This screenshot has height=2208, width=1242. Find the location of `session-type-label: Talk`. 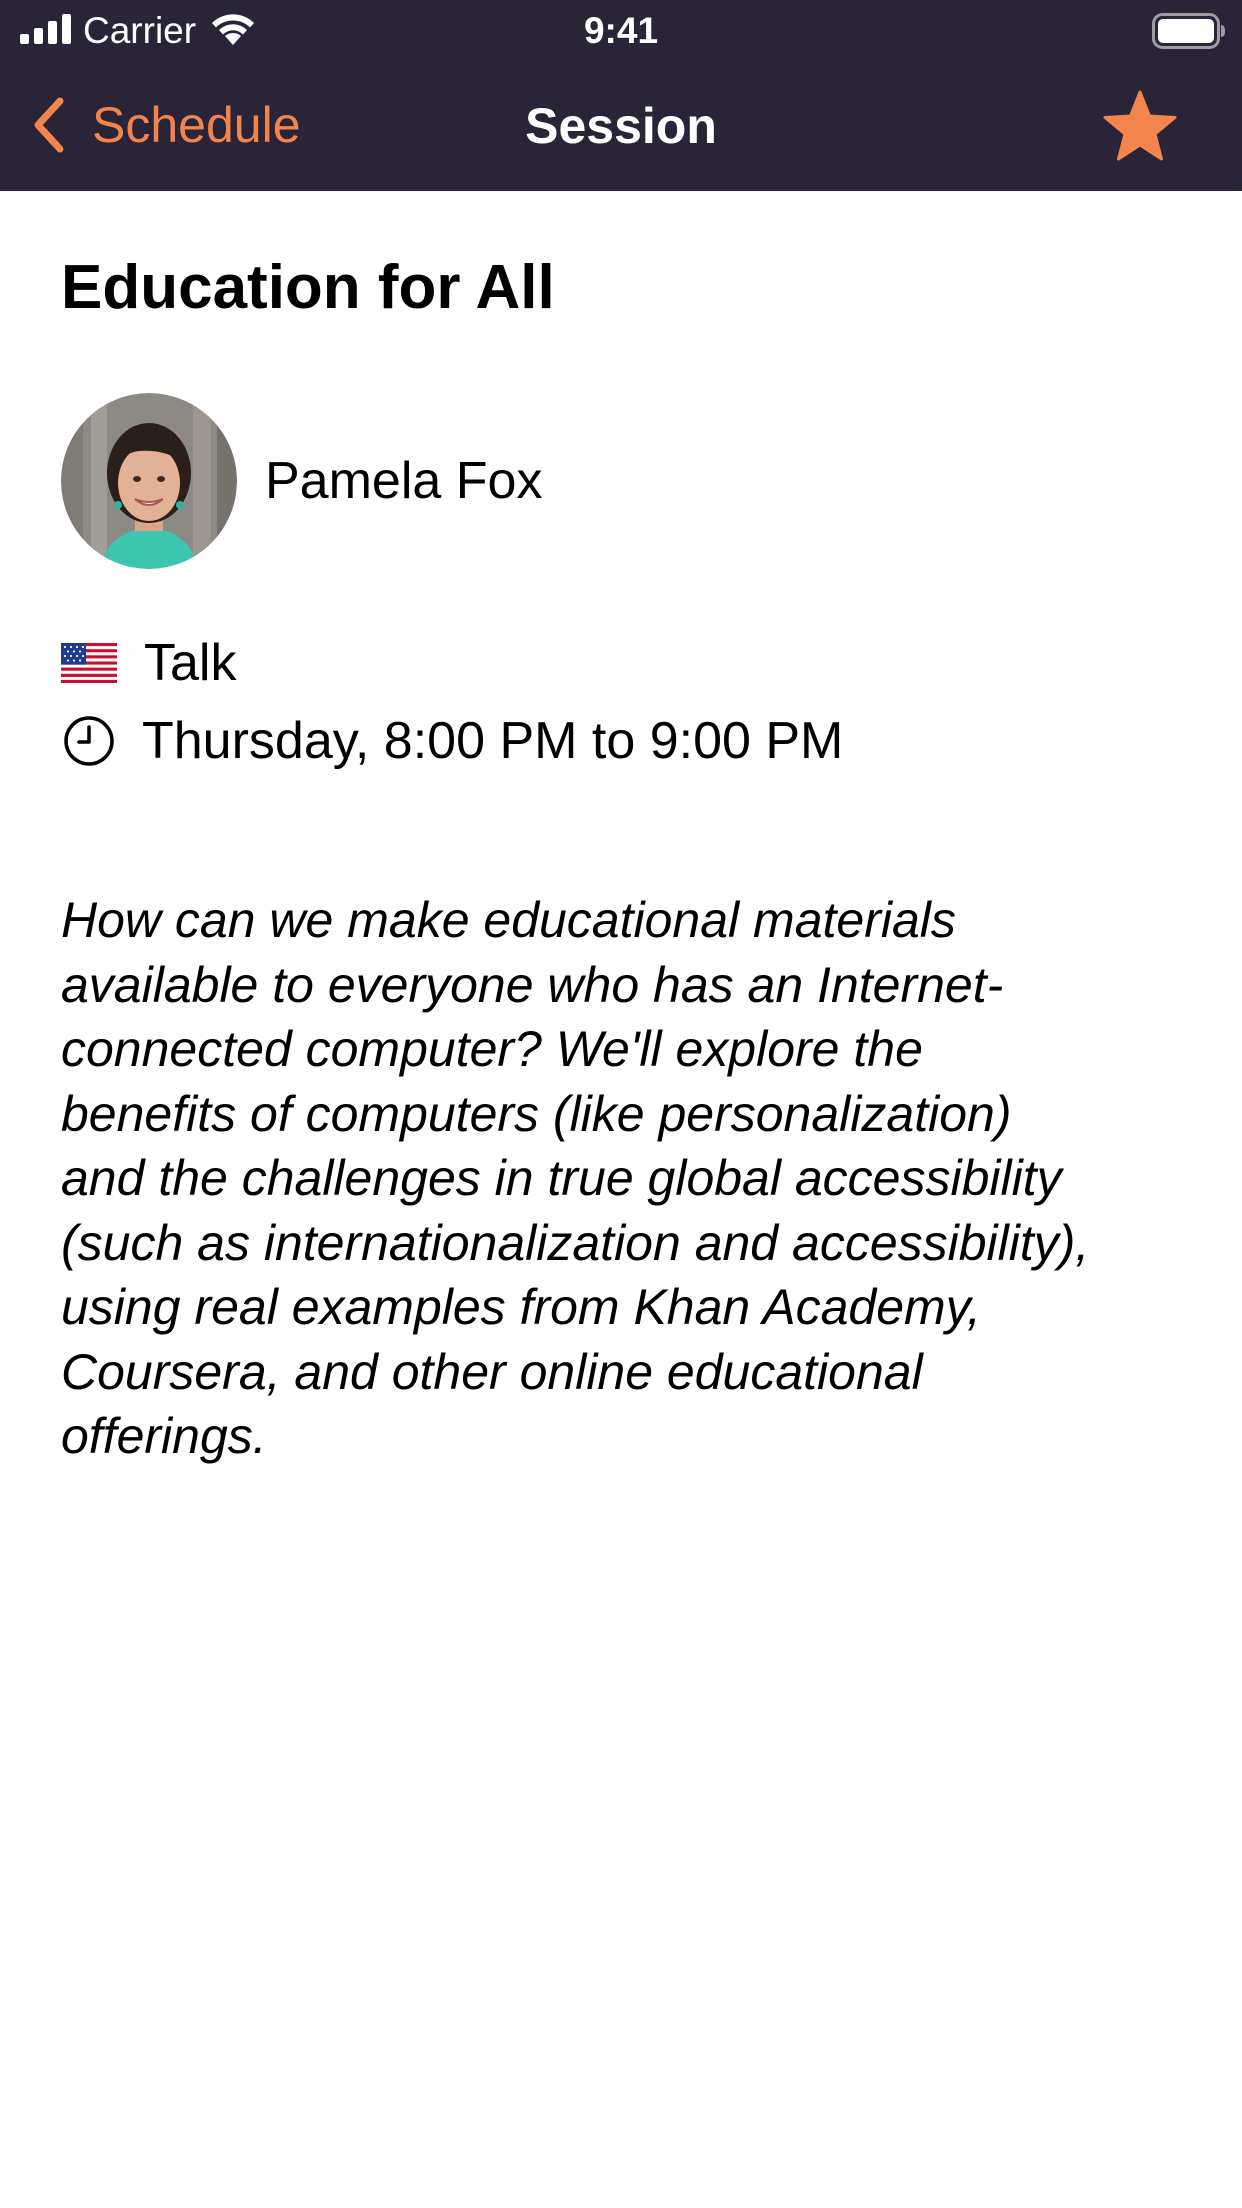

session-type-label: Talk is located at coordinates (190, 663).